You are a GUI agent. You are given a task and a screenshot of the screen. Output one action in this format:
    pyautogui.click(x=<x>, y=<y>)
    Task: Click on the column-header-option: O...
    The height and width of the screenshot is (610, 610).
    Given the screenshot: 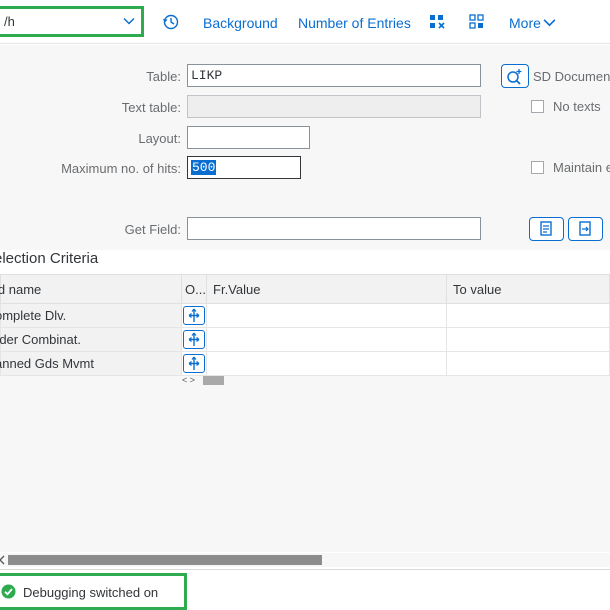 What is the action you would take?
    pyautogui.click(x=194, y=289)
    